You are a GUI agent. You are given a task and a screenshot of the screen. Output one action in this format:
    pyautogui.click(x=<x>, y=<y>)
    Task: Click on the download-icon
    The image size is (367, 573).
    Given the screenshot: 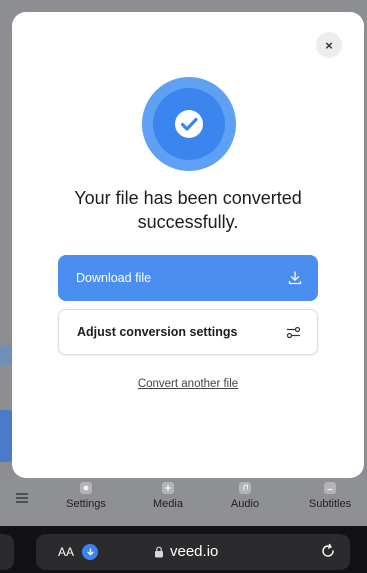 What is the action you would take?
    pyautogui.click(x=295, y=278)
    